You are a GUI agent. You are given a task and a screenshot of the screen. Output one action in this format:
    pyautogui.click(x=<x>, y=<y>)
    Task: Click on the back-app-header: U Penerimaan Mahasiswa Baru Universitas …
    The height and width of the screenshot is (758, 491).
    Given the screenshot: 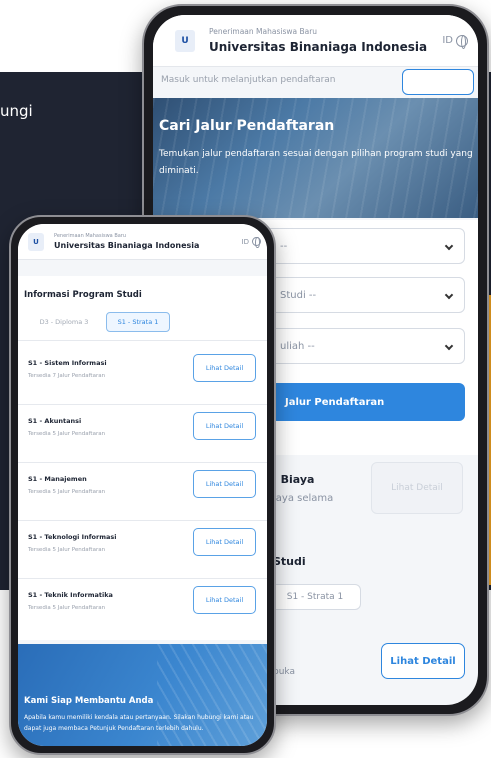 What is the action you would take?
    pyautogui.click(x=315, y=41)
    